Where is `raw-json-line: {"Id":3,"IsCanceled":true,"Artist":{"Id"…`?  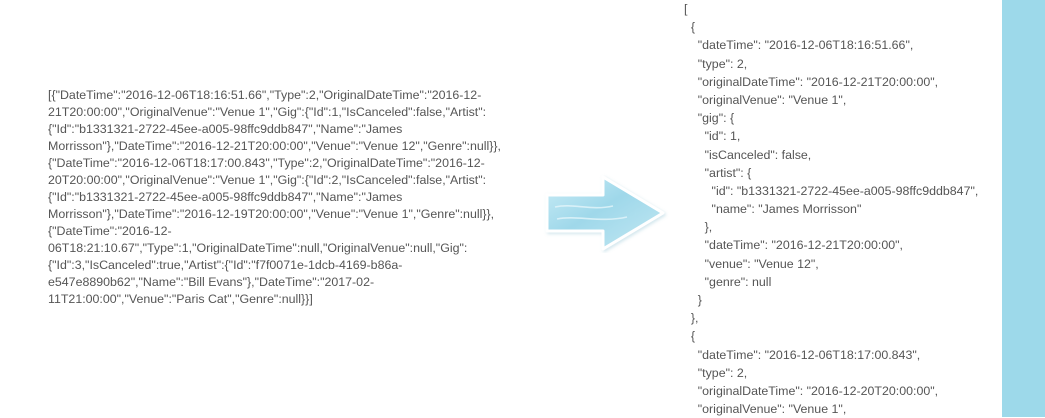 raw-json-line: {"Id":3,"IsCanceled":true,"Artist":{"Id"… is located at coordinates (225, 265).